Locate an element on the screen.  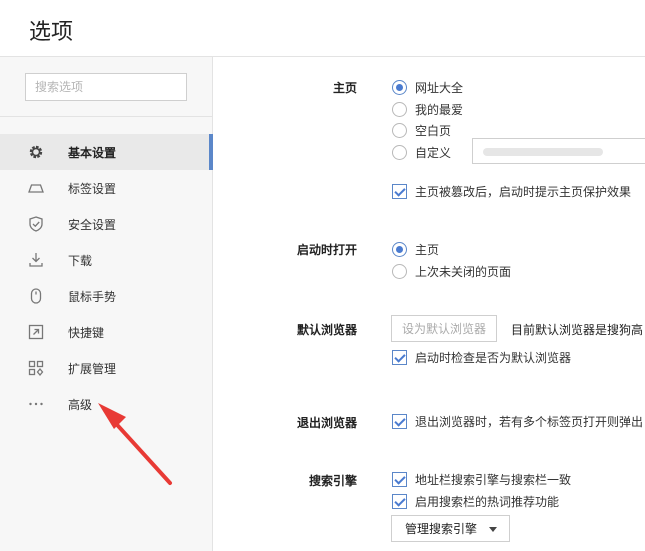
sidebar-item-security-settings: 安全设置 is located at coordinates (106, 224).